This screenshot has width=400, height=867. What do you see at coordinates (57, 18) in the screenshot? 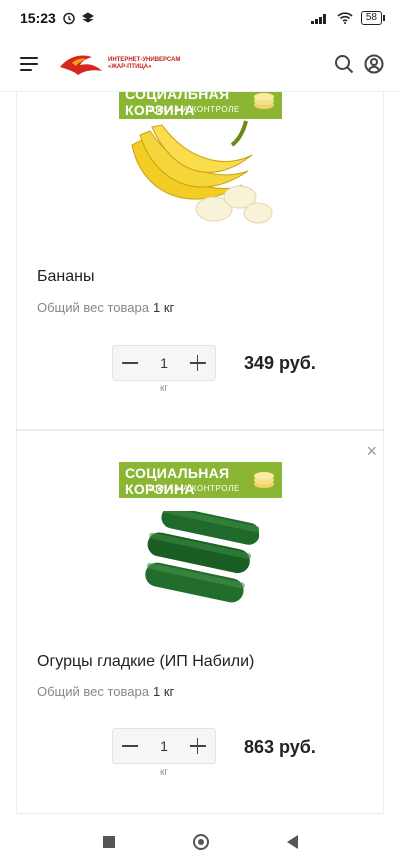
I see `status-left: 15:23` at bounding box center [57, 18].